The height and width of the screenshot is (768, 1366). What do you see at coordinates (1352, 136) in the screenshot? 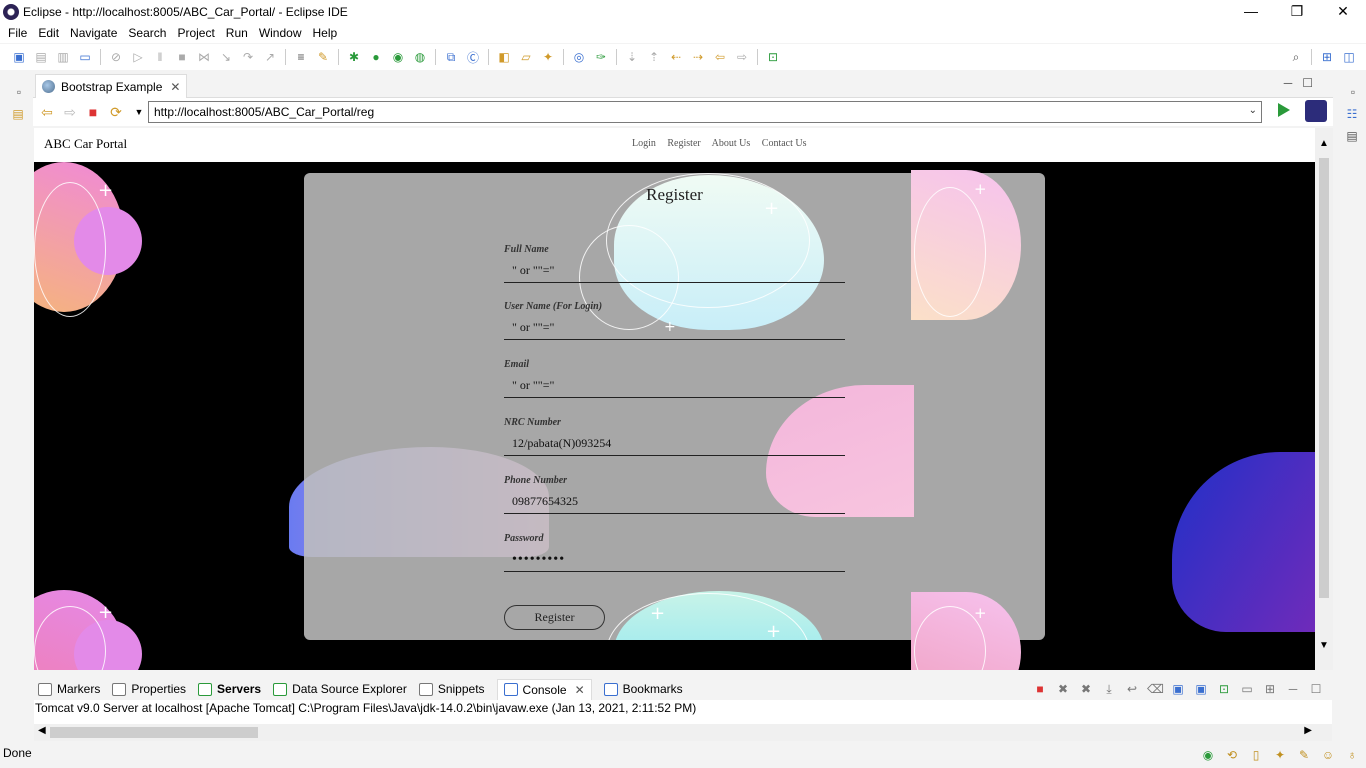
I see `task-list-icon: ▤` at bounding box center [1352, 136].